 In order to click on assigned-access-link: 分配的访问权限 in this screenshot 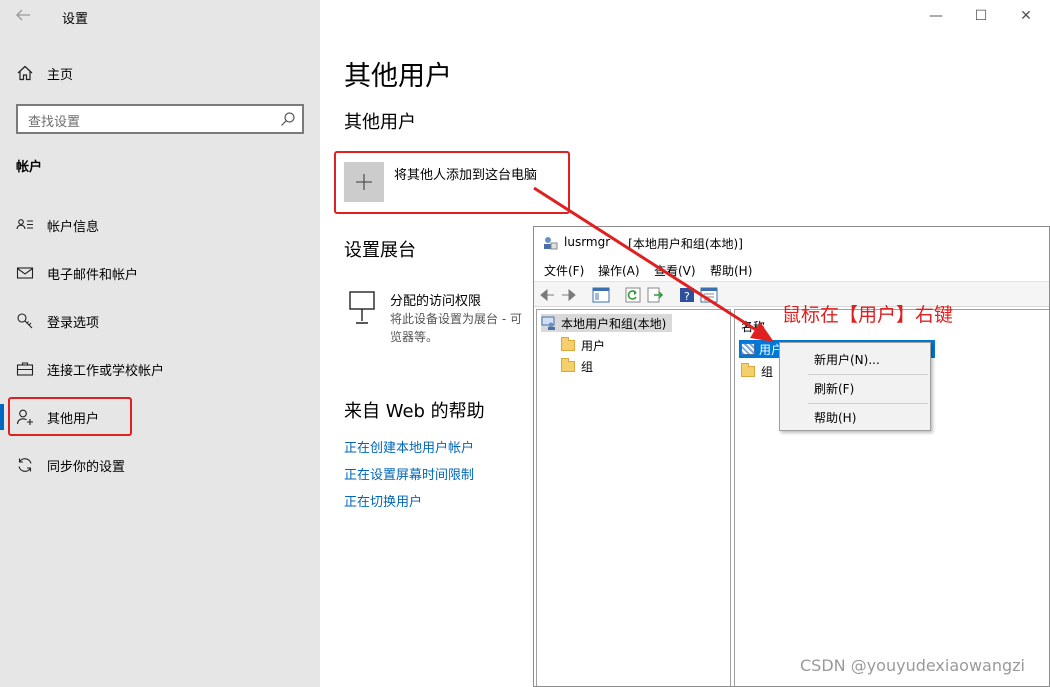, I will do `click(435, 299)`.